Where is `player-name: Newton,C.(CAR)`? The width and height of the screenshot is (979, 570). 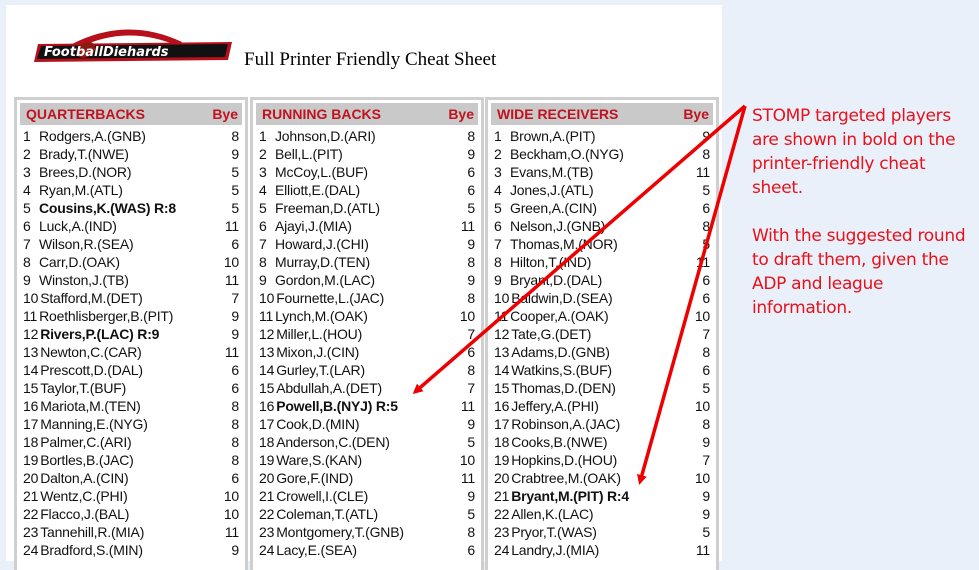
player-name: Newton,C.(CAR) is located at coordinates (91, 352).